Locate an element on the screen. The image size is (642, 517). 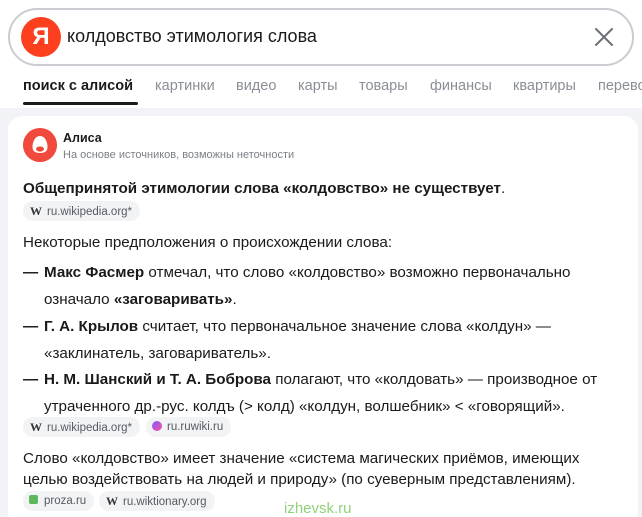
source-chip-ruwiki: ru.ruwiki.ru is located at coordinates (189, 427).